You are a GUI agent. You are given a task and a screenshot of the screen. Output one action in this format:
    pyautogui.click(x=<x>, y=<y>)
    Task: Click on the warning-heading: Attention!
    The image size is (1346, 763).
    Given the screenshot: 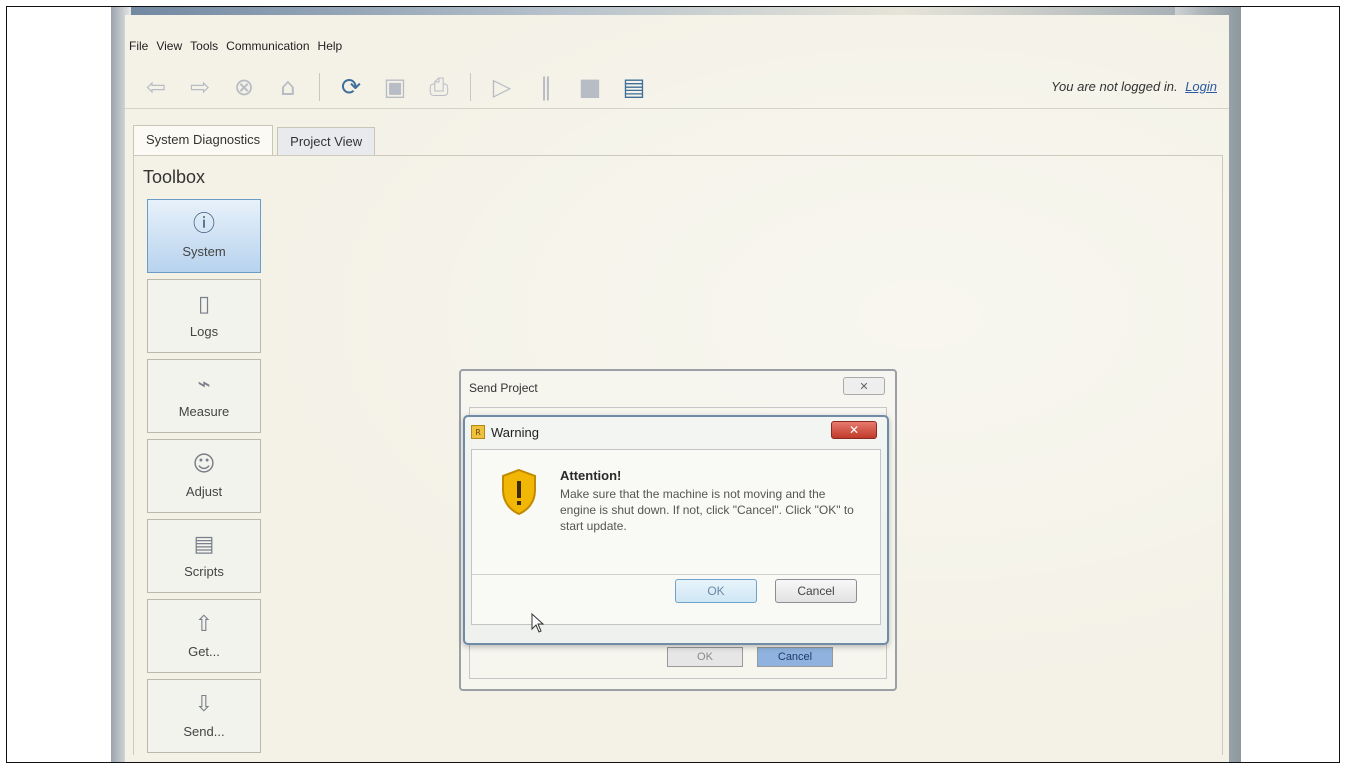 What is the action you would take?
    pyautogui.click(x=591, y=475)
    